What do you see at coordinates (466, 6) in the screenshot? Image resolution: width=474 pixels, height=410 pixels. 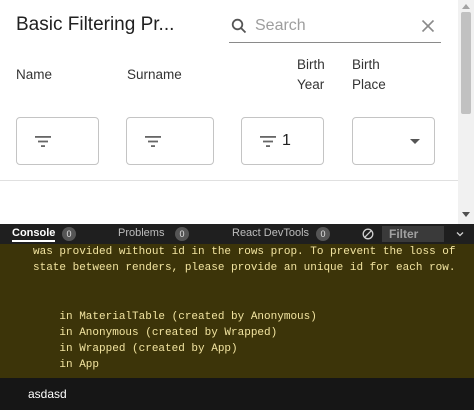 I see `scroll-up-arrow-icon` at bounding box center [466, 6].